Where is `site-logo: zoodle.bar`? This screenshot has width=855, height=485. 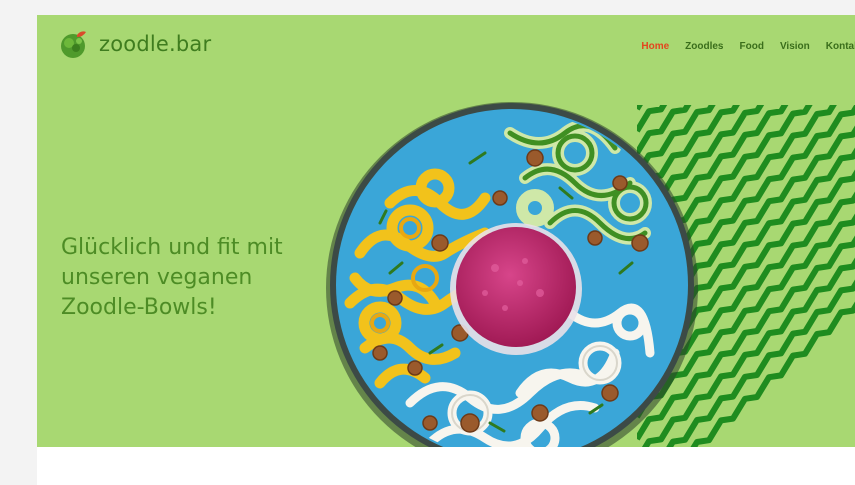 site-logo: zoodle.bar is located at coordinates (135, 44).